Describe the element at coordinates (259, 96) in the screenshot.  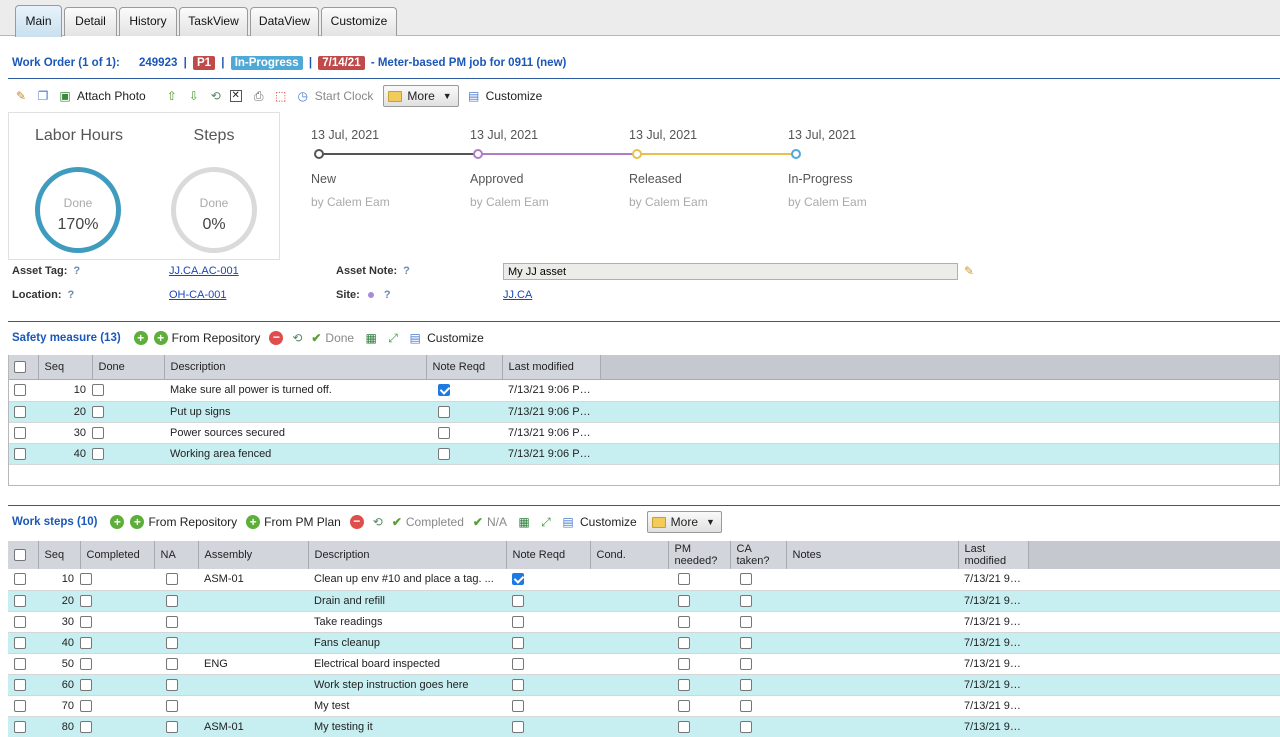
I see `print-icon: ⎙` at that location.